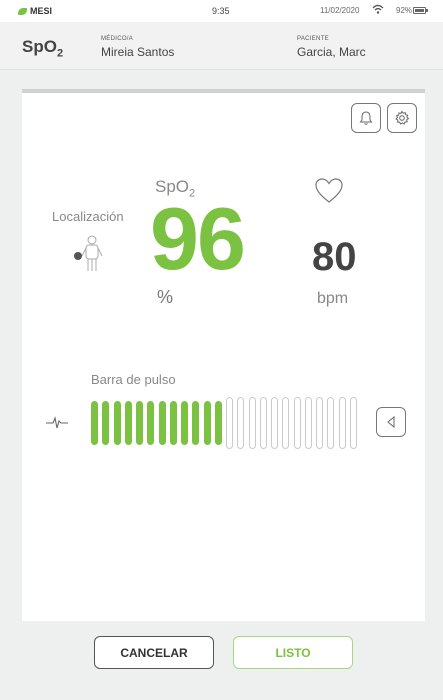 This screenshot has width=443, height=700. Describe the element at coordinates (90, 256) in the screenshot. I see `person-icon` at that location.